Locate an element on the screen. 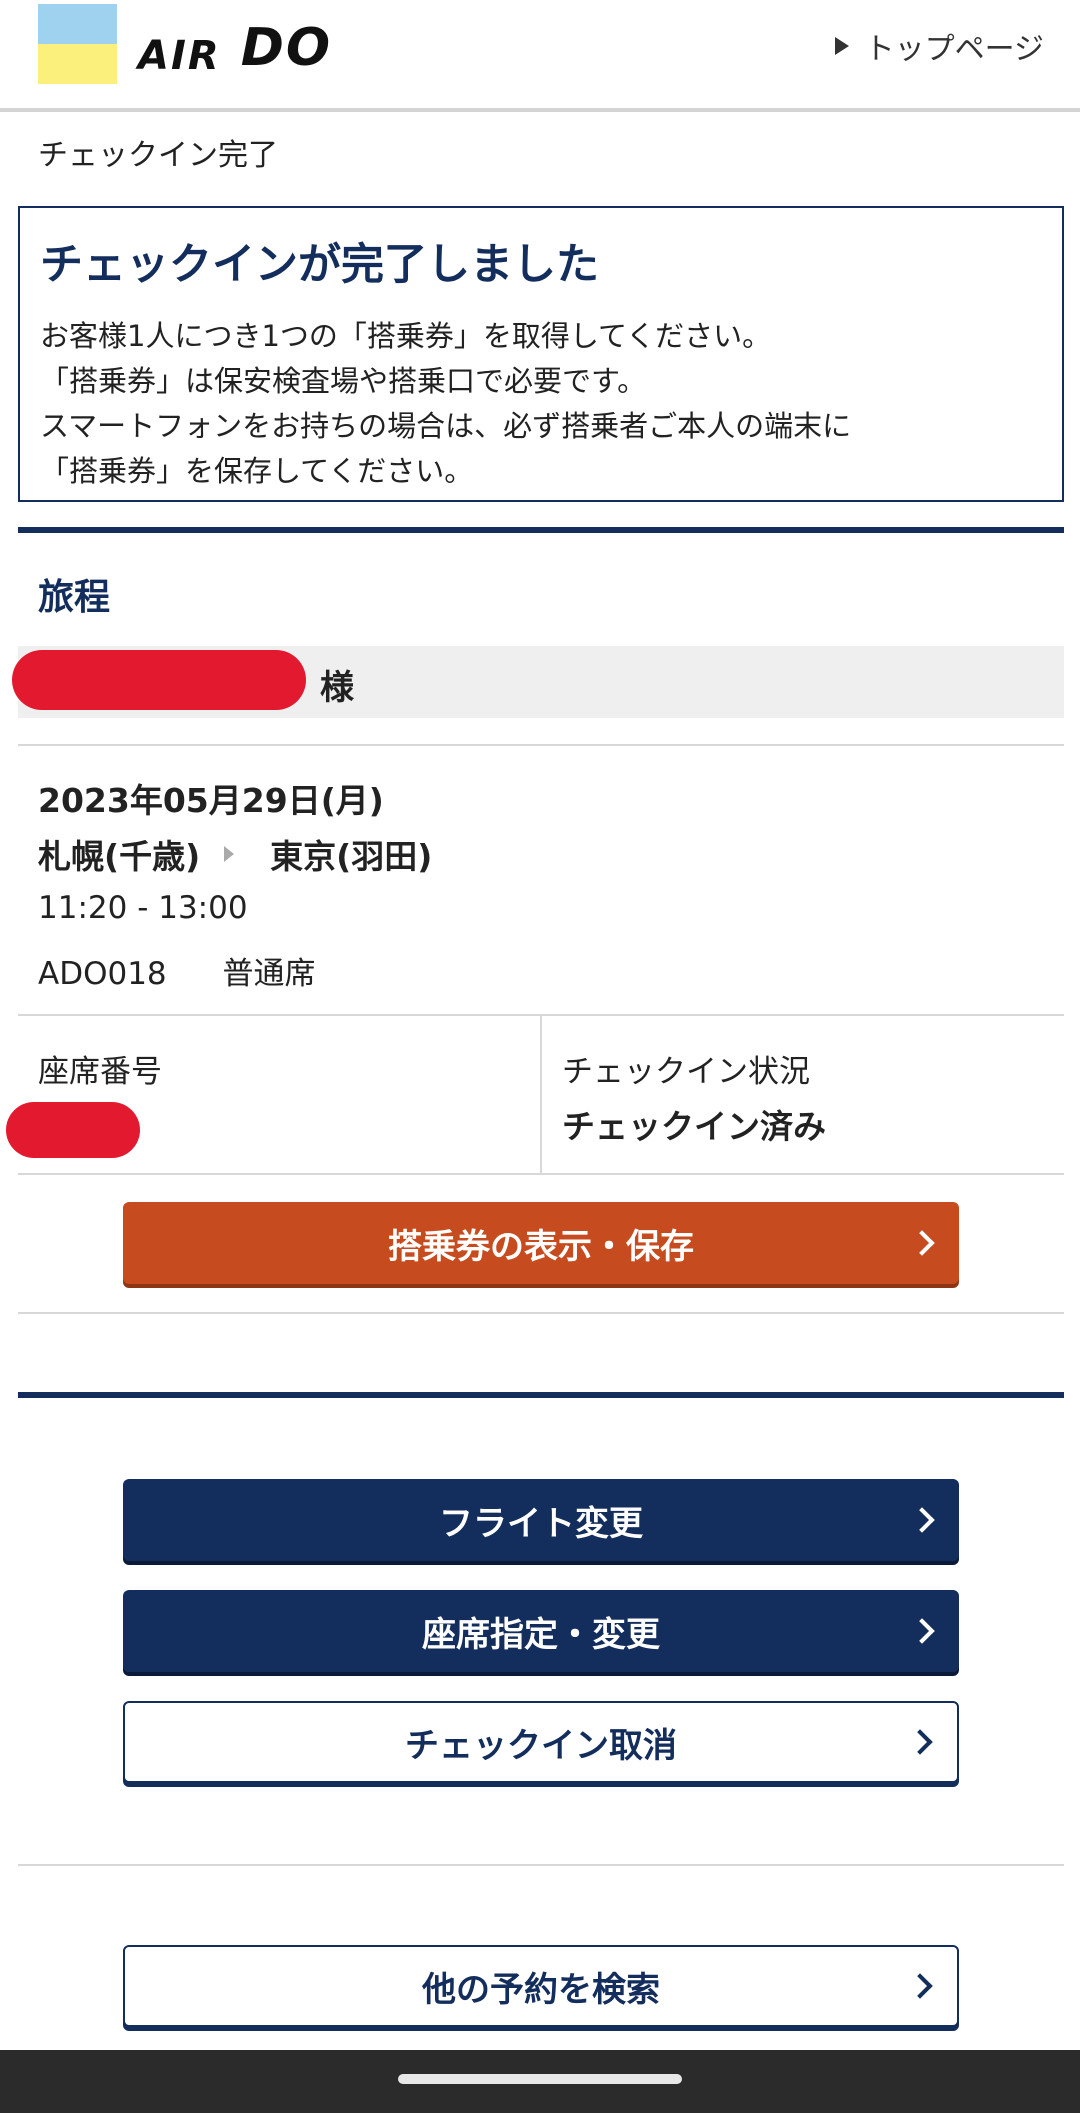  notice-line-1: お客様1人につき1つの「搭乗券」を取得してください。 is located at coordinates (406, 336).